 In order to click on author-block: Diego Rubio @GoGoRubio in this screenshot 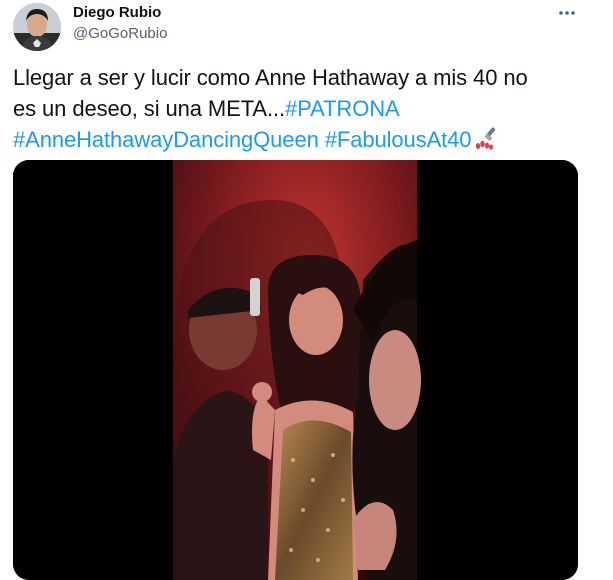, I will do `click(120, 23)`.